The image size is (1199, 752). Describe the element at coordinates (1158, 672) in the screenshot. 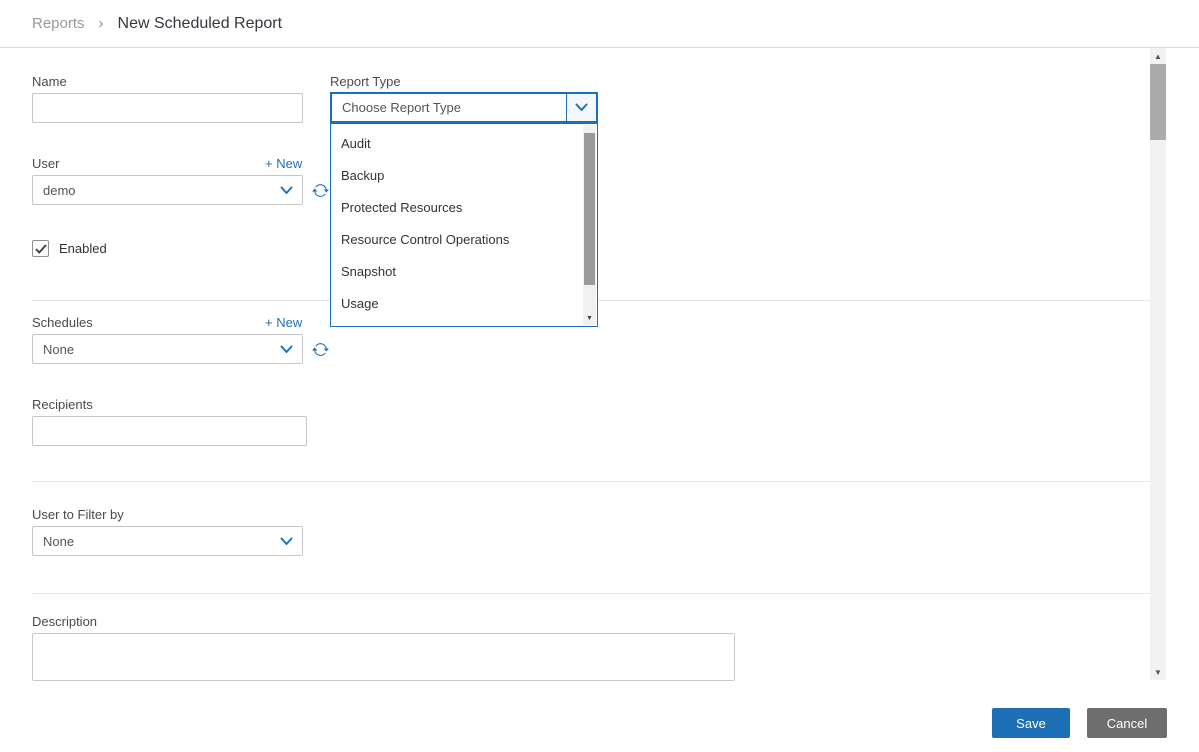

I see `scroll-down-icon: ▼` at that location.